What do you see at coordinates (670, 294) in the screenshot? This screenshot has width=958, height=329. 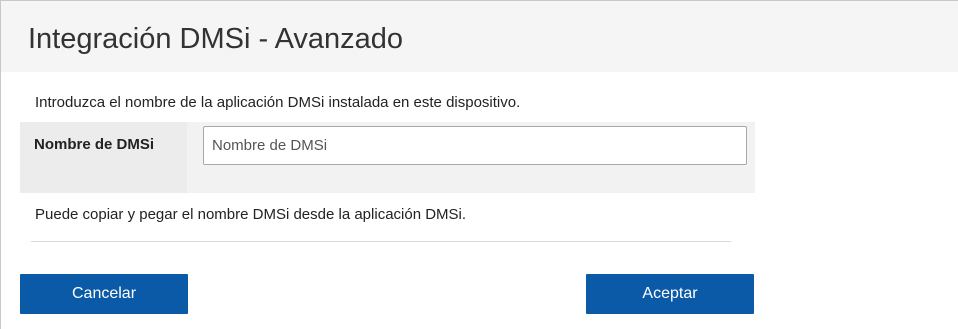 I see `accept-button: Aceptar` at bounding box center [670, 294].